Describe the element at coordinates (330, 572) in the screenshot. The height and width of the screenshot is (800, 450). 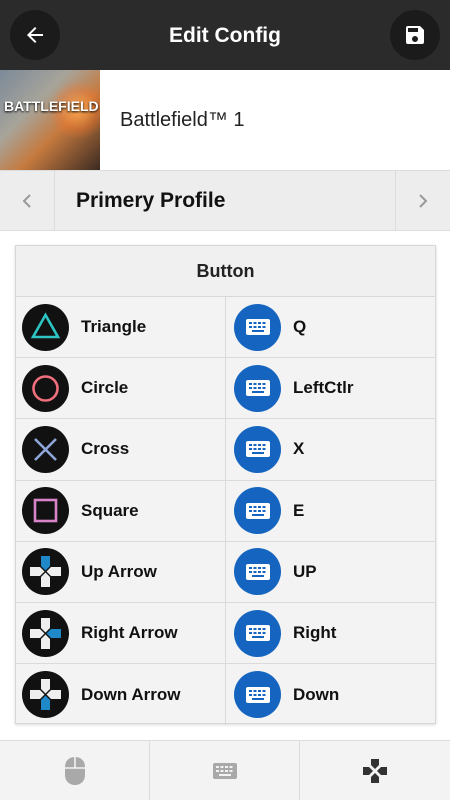
I see `mapped-key-cell: UP` at that location.